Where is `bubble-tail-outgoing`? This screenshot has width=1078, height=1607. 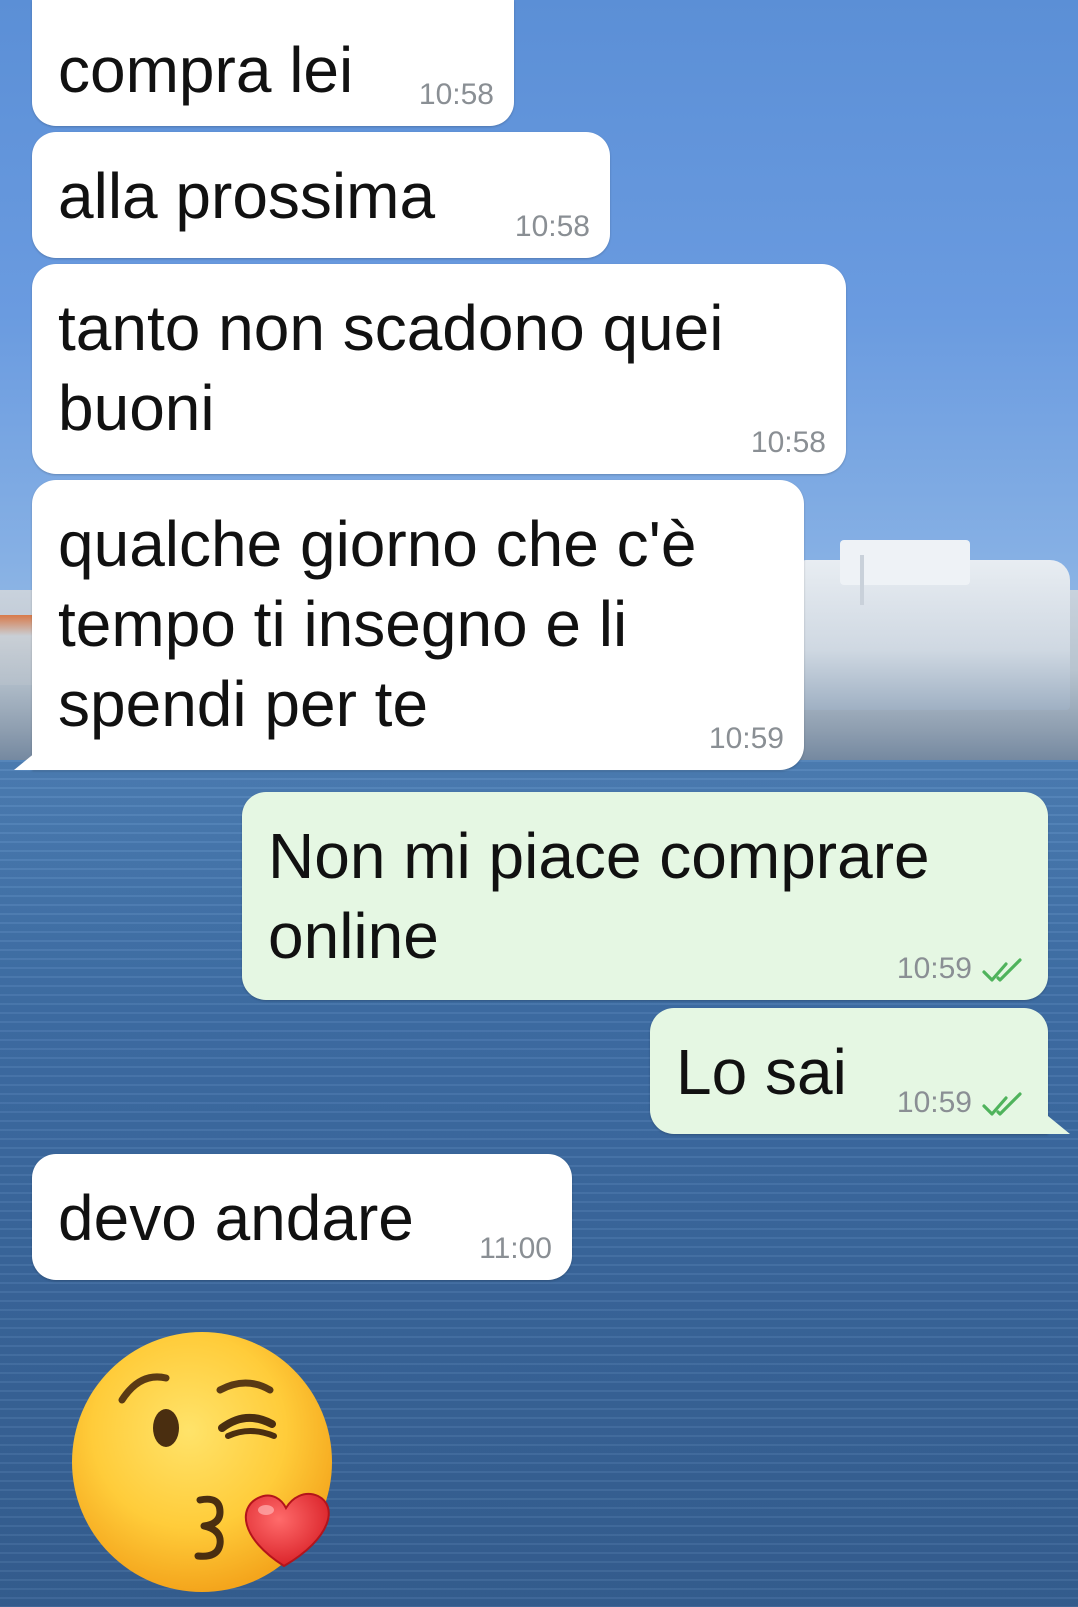
bubble-tail-outgoing is located at coordinates (1059, 1125).